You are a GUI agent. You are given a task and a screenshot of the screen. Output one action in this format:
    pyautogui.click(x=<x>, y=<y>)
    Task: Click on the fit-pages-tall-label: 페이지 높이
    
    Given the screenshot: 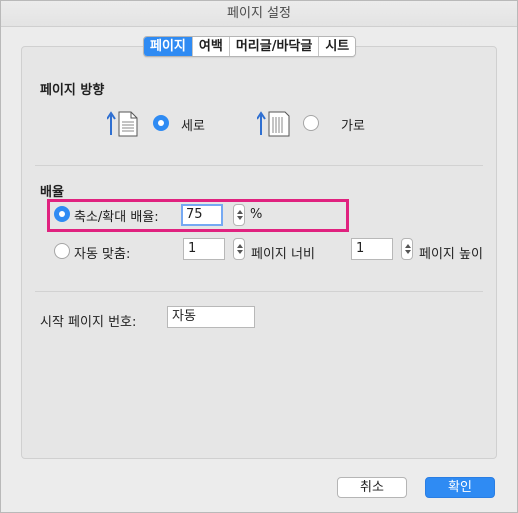 What is the action you would take?
    pyautogui.click(x=451, y=254)
    